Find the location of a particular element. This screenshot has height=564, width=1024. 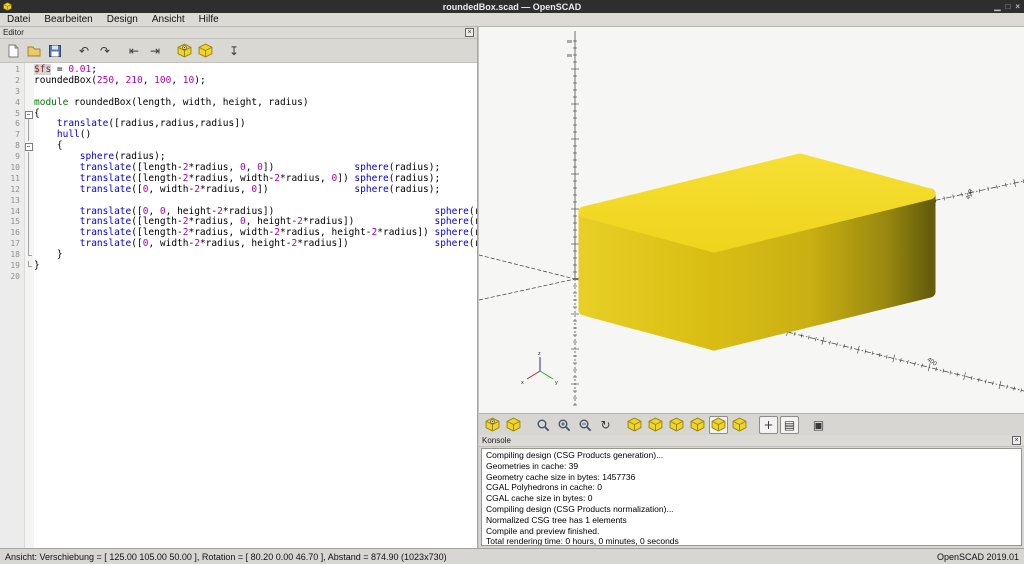

reset-view-button: ↻ is located at coordinates (605, 425).